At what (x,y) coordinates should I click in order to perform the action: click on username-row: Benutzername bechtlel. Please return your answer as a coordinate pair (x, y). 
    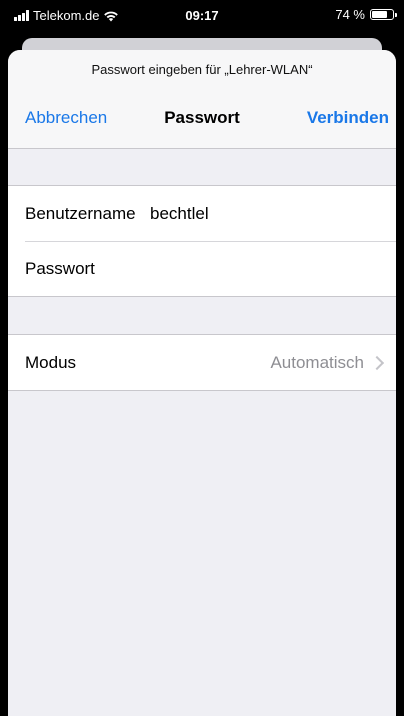
    Looking at the image, I should click on (202, 213).